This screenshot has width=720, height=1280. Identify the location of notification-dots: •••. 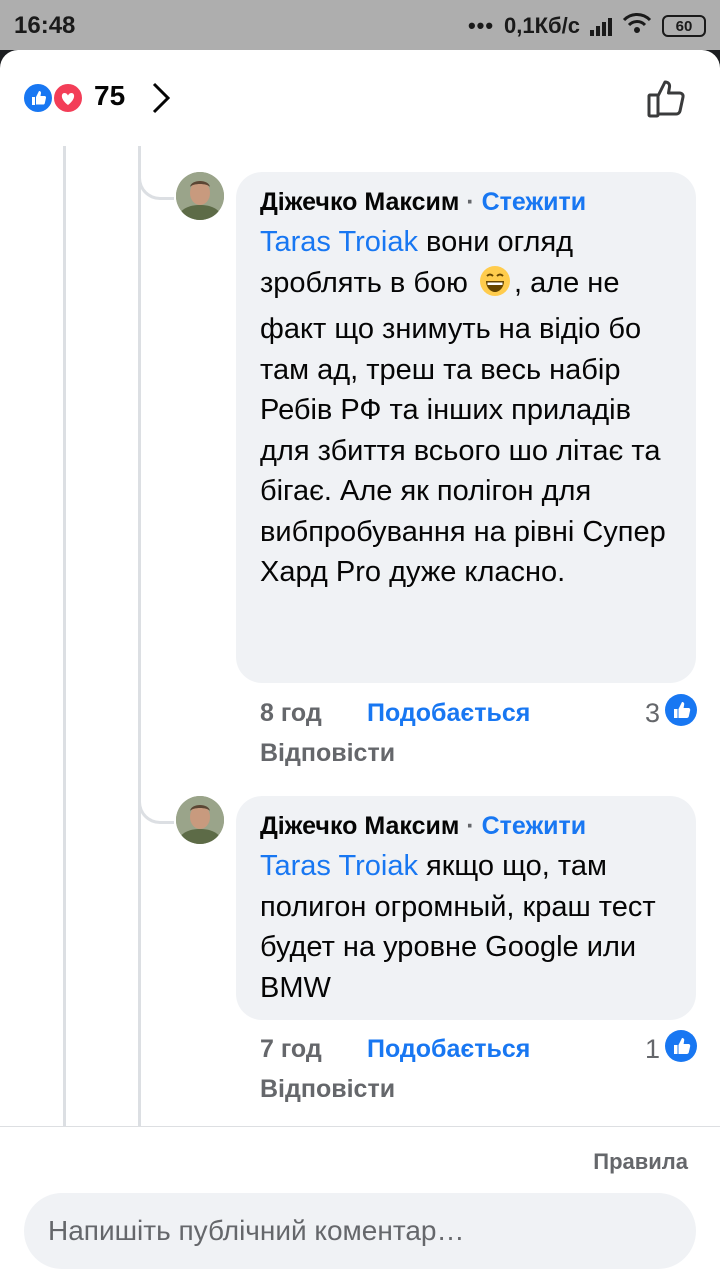
(481, 25).